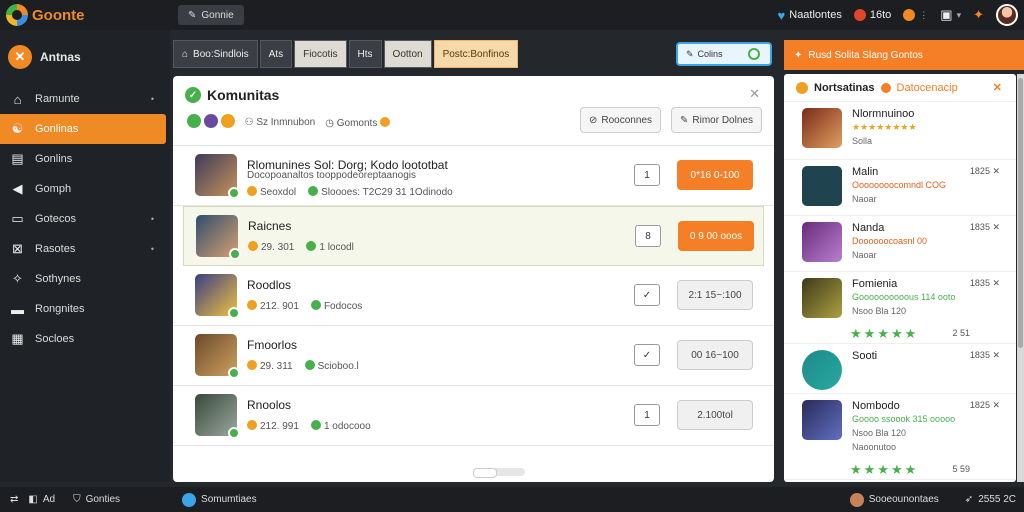 The width and height of the screenshot is (1024, 512). I want to click on game-title: Rnoolos, so click(269, 405).